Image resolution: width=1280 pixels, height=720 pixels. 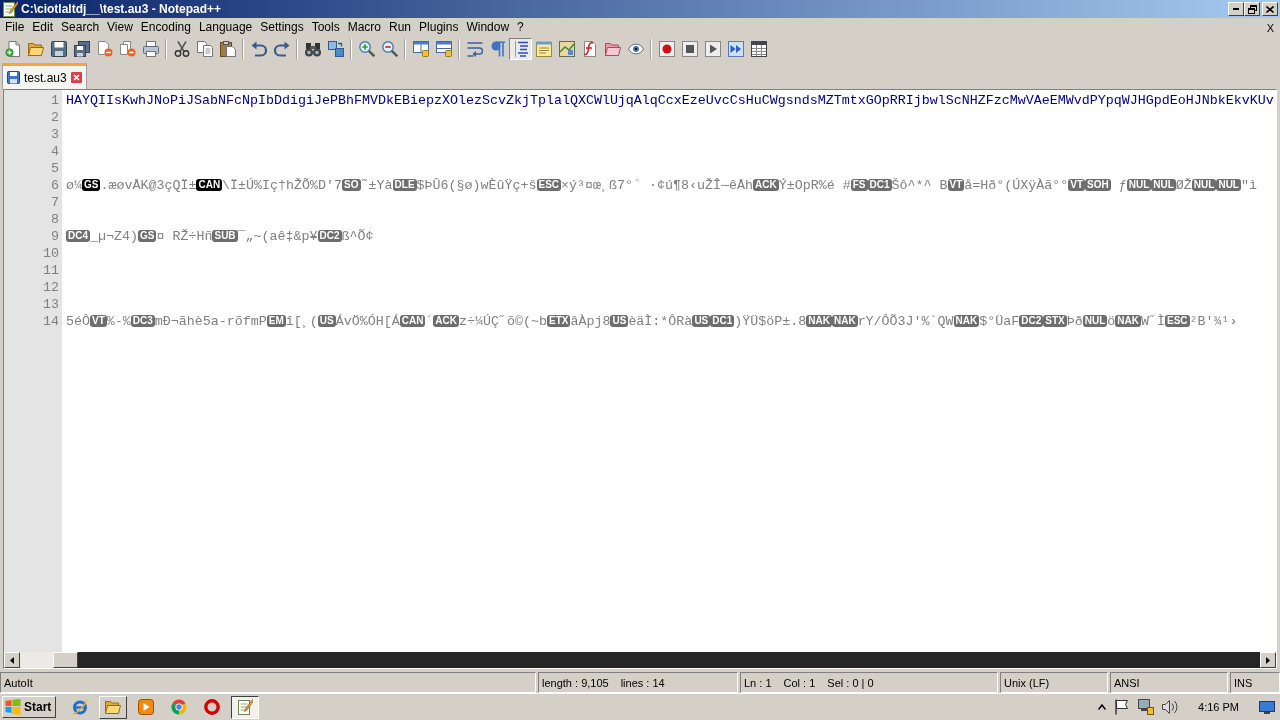 I want to click on line-number: 14, so click(x=51, y=321).